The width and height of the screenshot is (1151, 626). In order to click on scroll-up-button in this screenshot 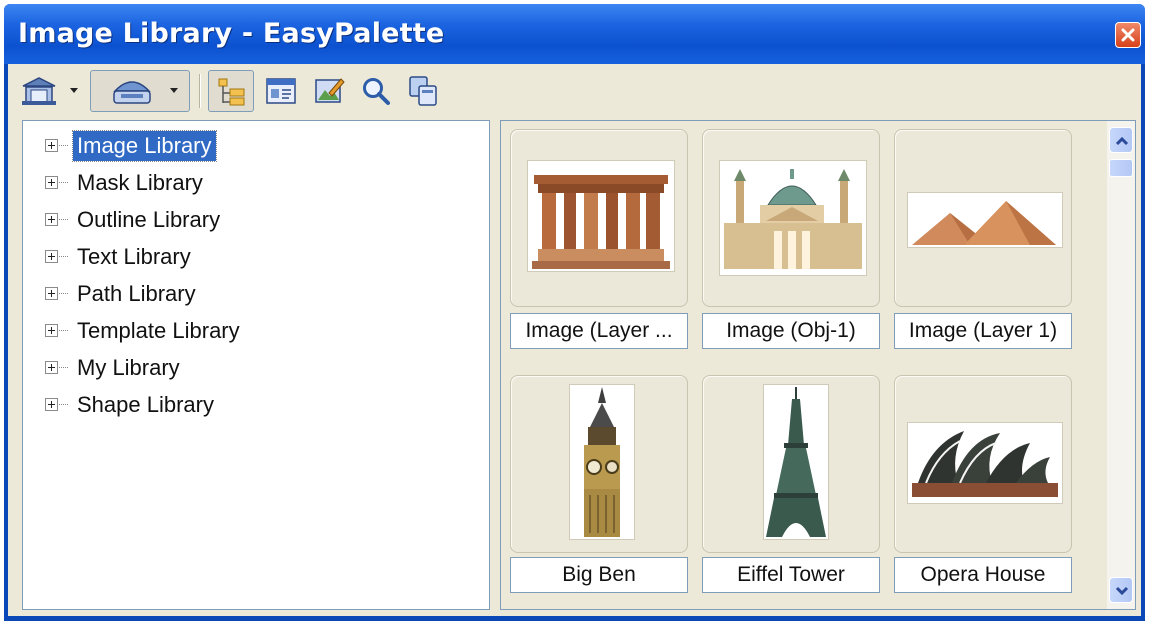, I will do `click(1121, 140)`.